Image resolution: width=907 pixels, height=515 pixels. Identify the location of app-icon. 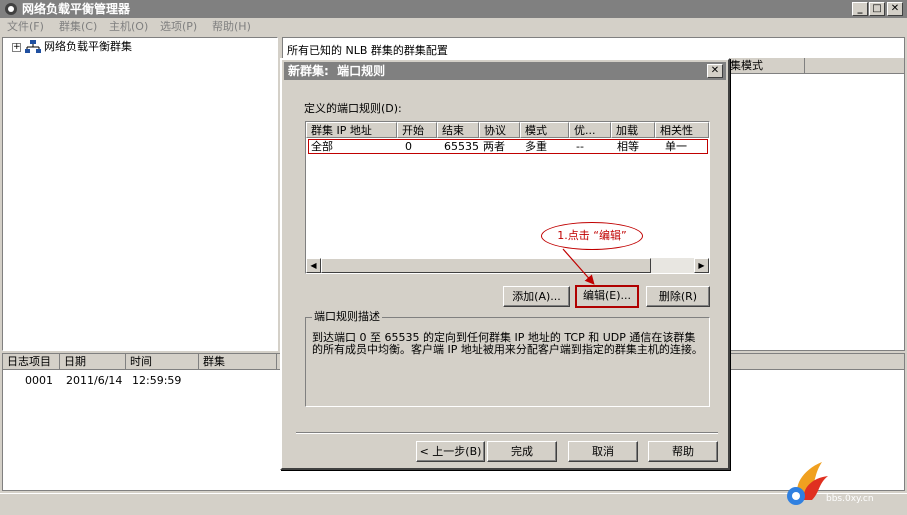
(11, 9).